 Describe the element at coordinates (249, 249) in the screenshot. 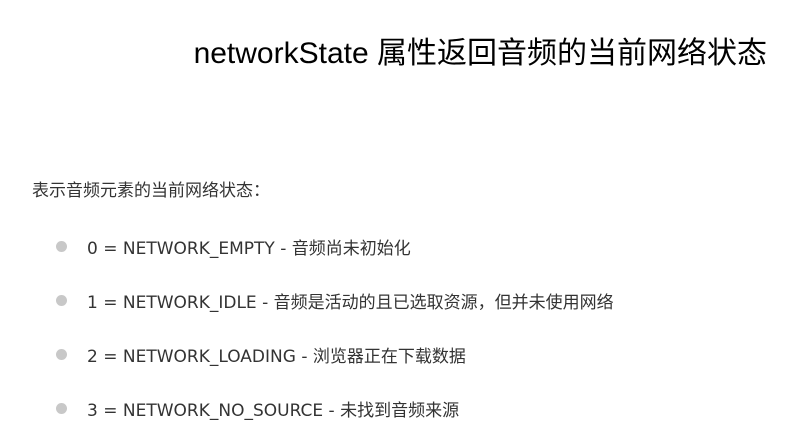

I see `list-item-text: 0 = NETWORK_EMPTY - 音频尚未初始化` at that location.